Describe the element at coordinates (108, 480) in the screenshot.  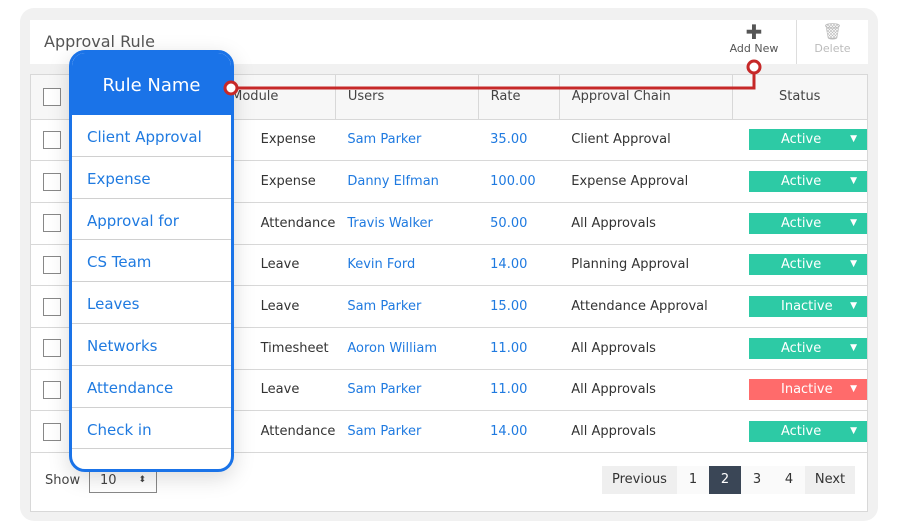
I see `page-size-value: 10` at that location.